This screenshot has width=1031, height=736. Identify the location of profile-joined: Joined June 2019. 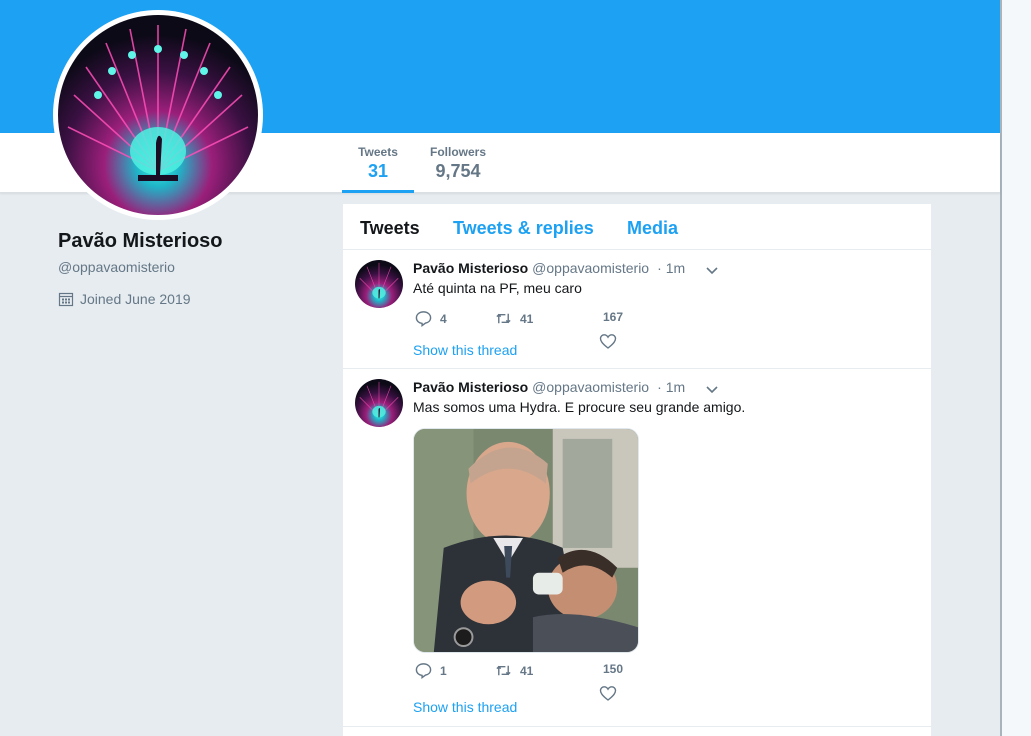
(124, 299).